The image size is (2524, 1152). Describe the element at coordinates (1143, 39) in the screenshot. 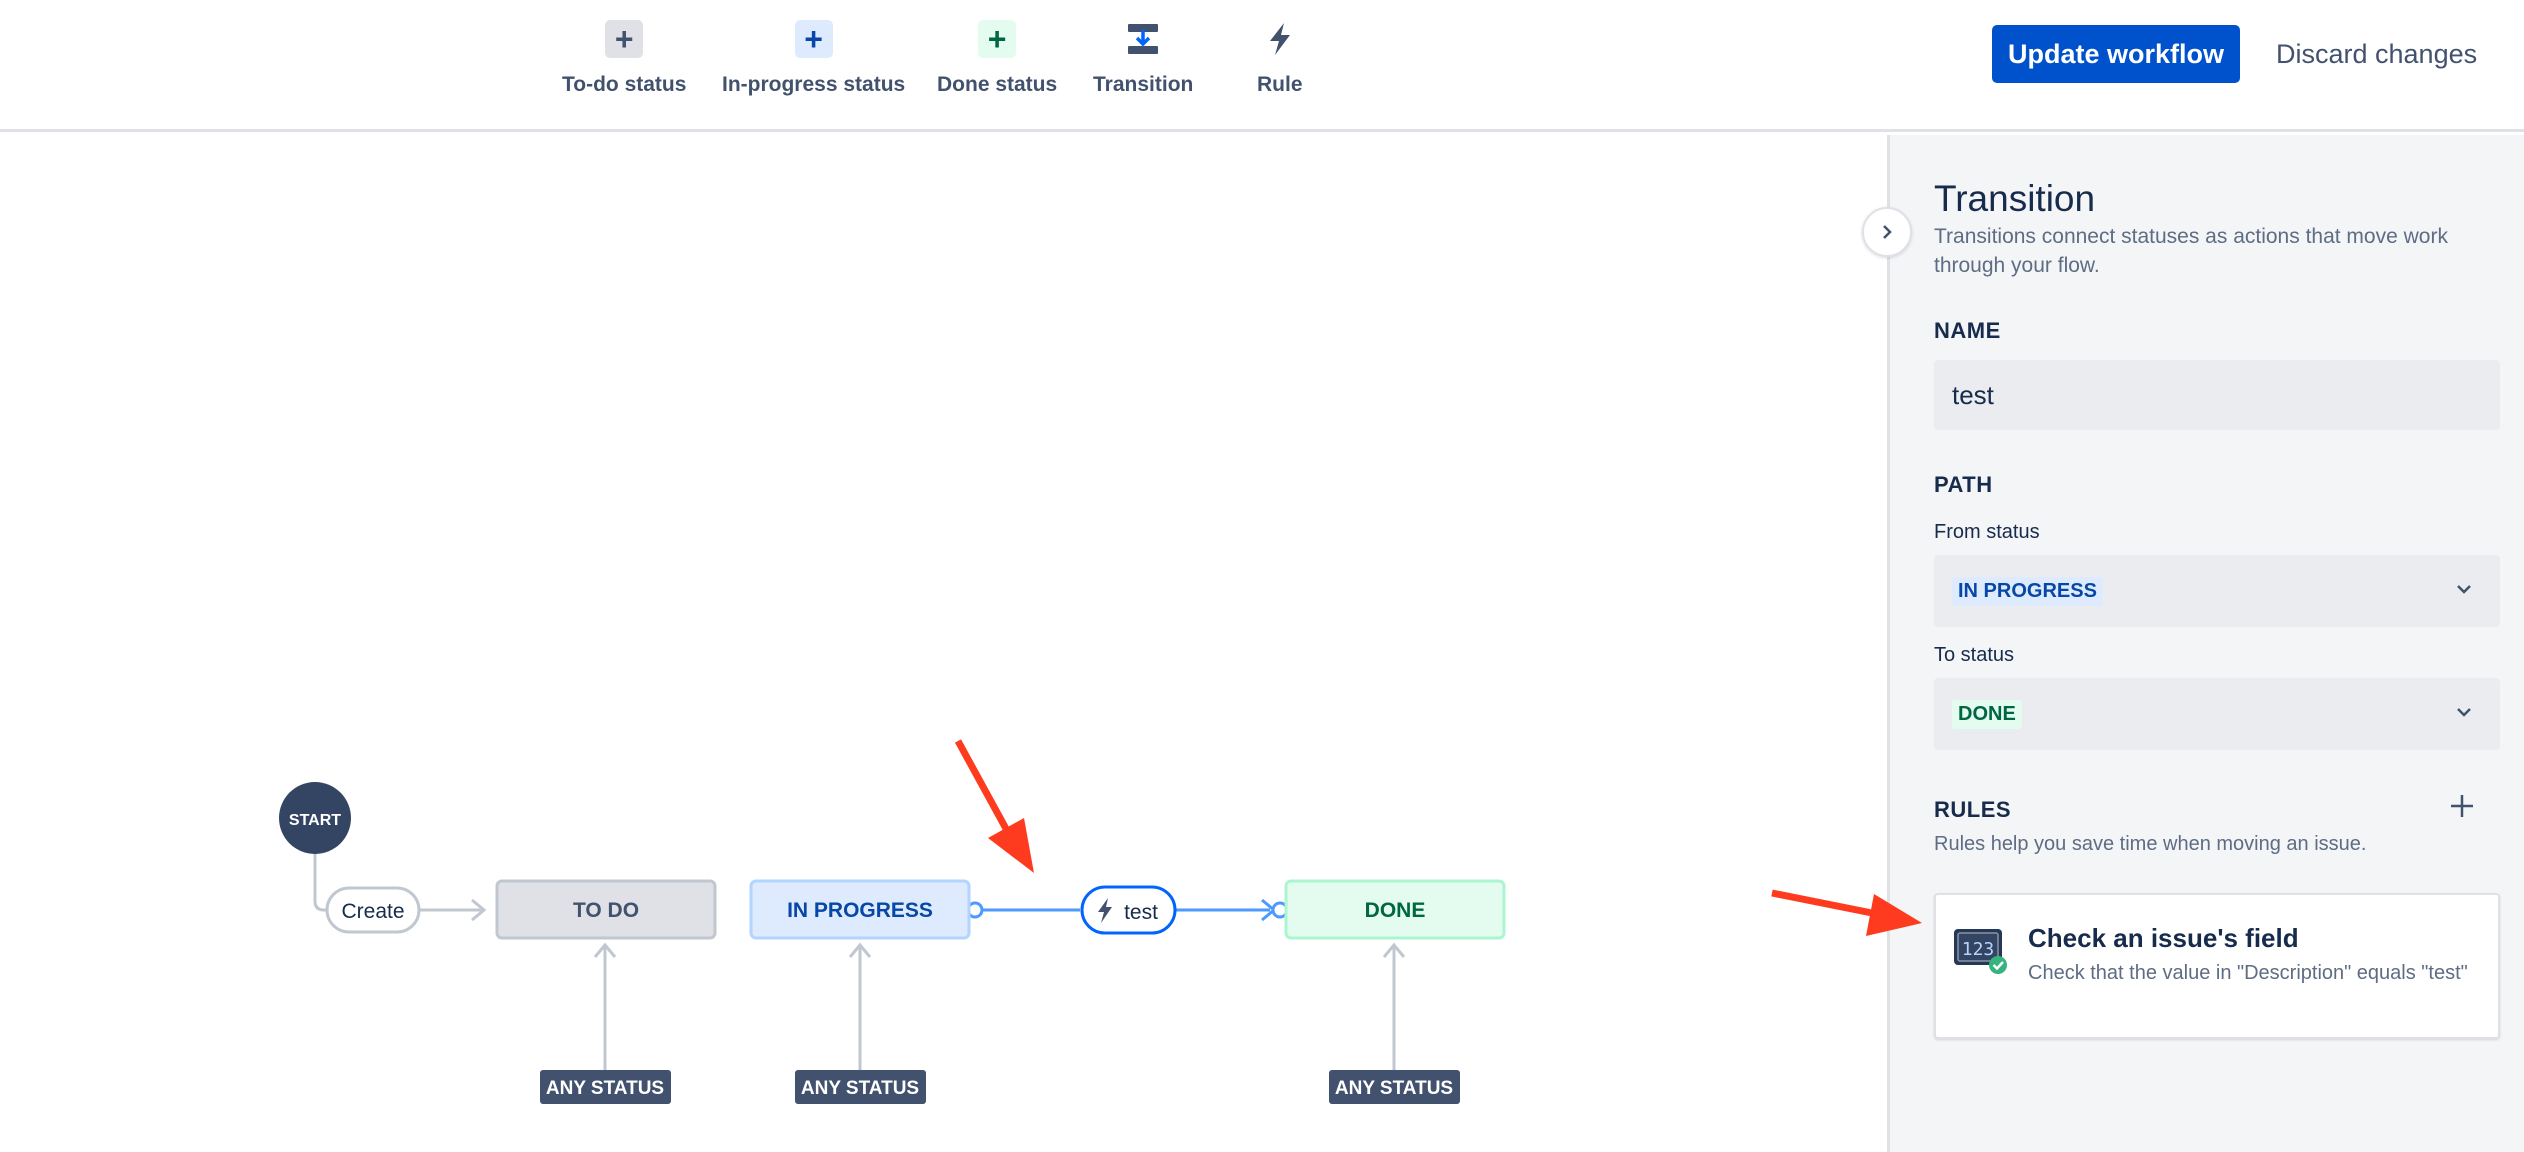

I see `transition-icon` at that location.